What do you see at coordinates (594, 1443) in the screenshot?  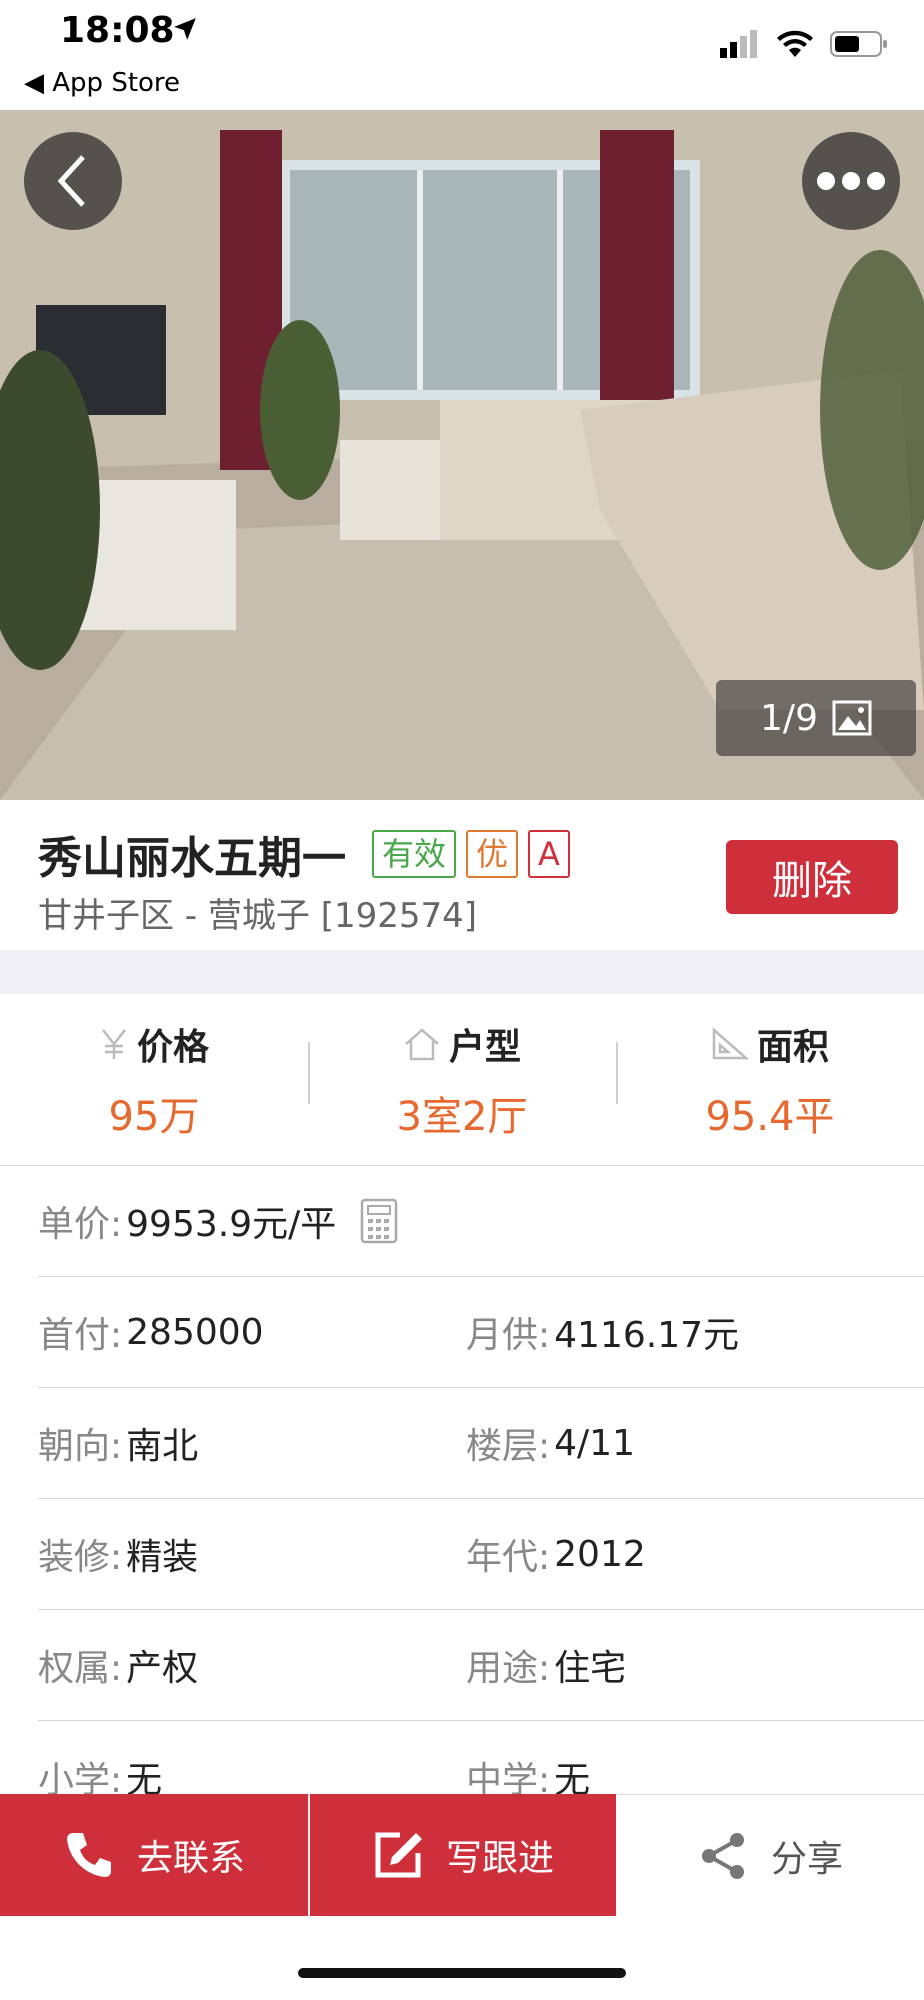 I see `floor-value: 4/11` at bounding box center [594, 1443].